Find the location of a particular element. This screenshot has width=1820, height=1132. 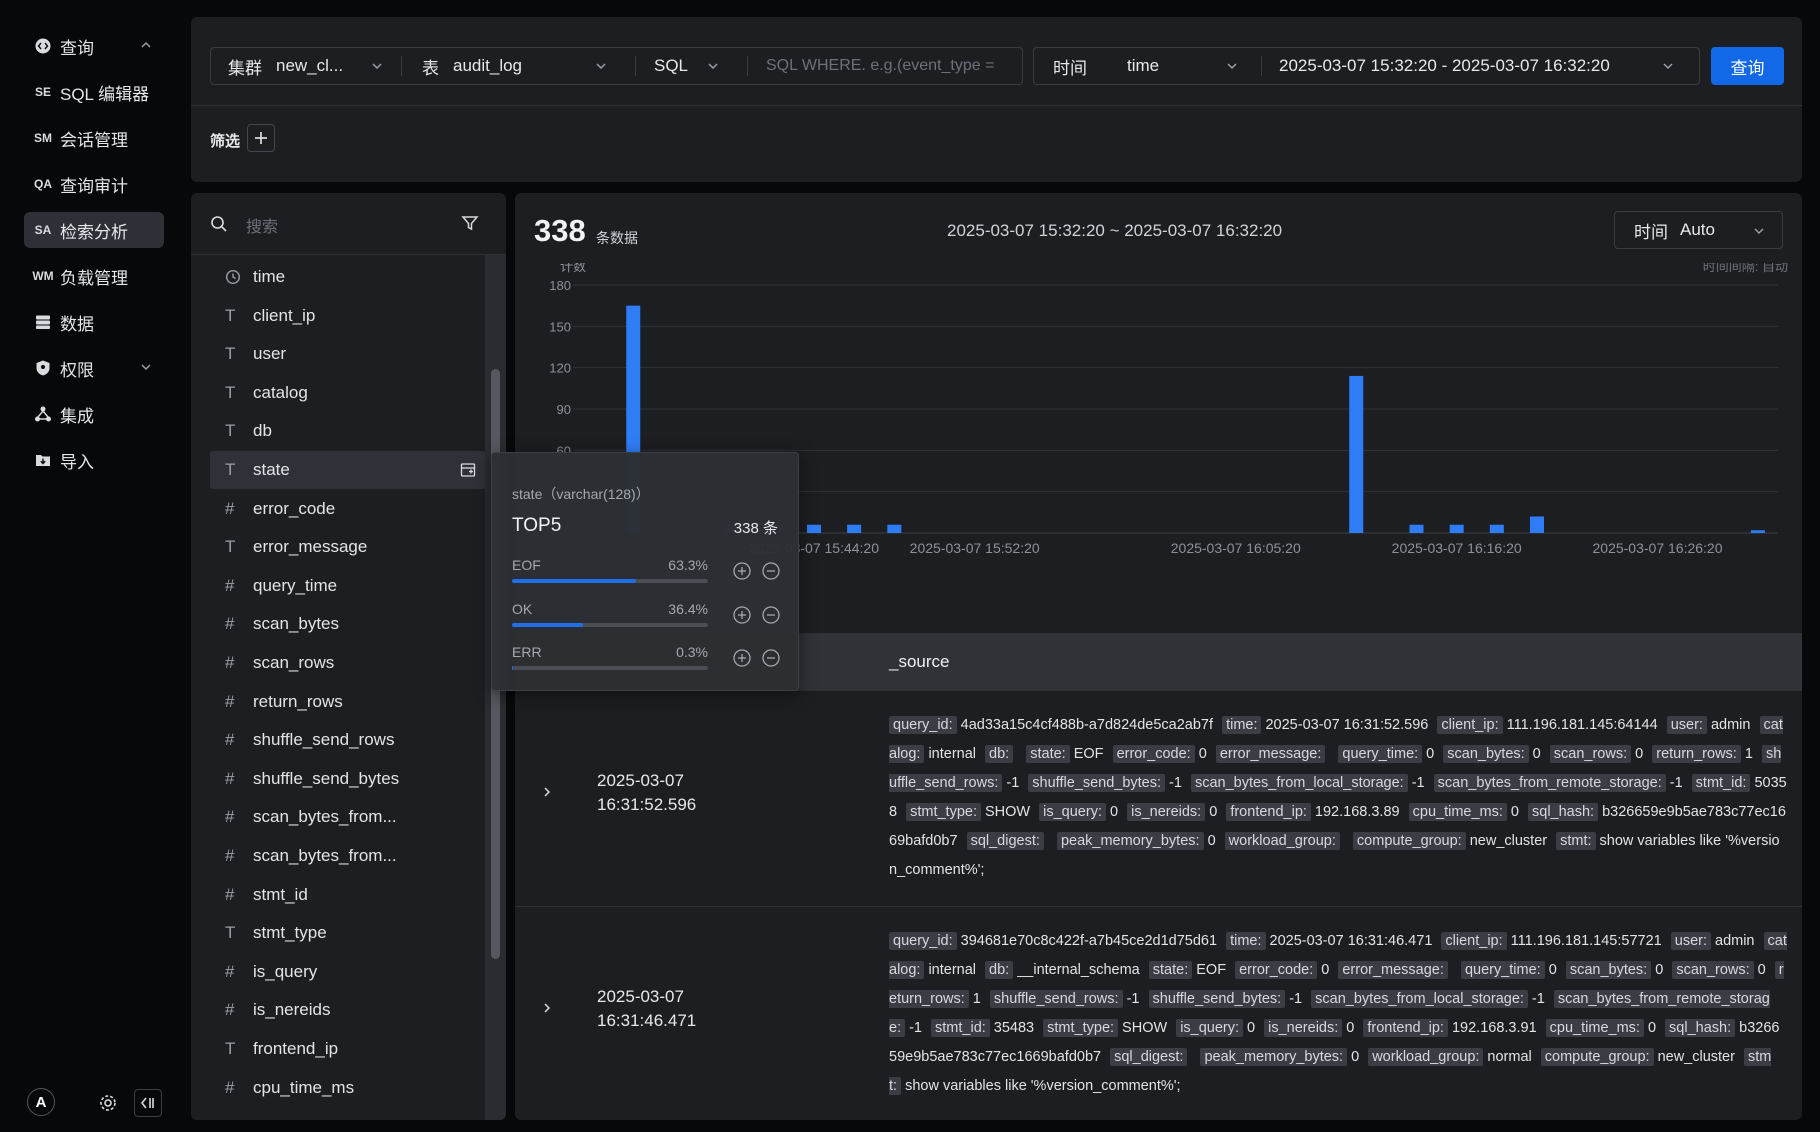

add-column-icon is located at coordinates (468, 470).